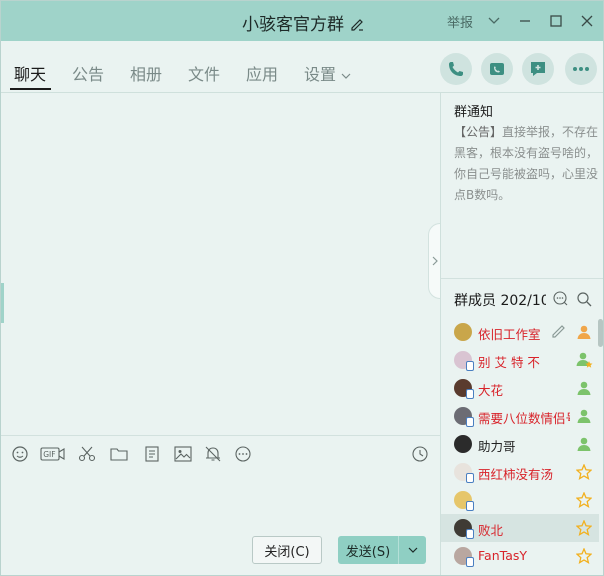 The height and width of the screenshot is (576, 604). I want to click on edit-name-icon, so click(357, 26).